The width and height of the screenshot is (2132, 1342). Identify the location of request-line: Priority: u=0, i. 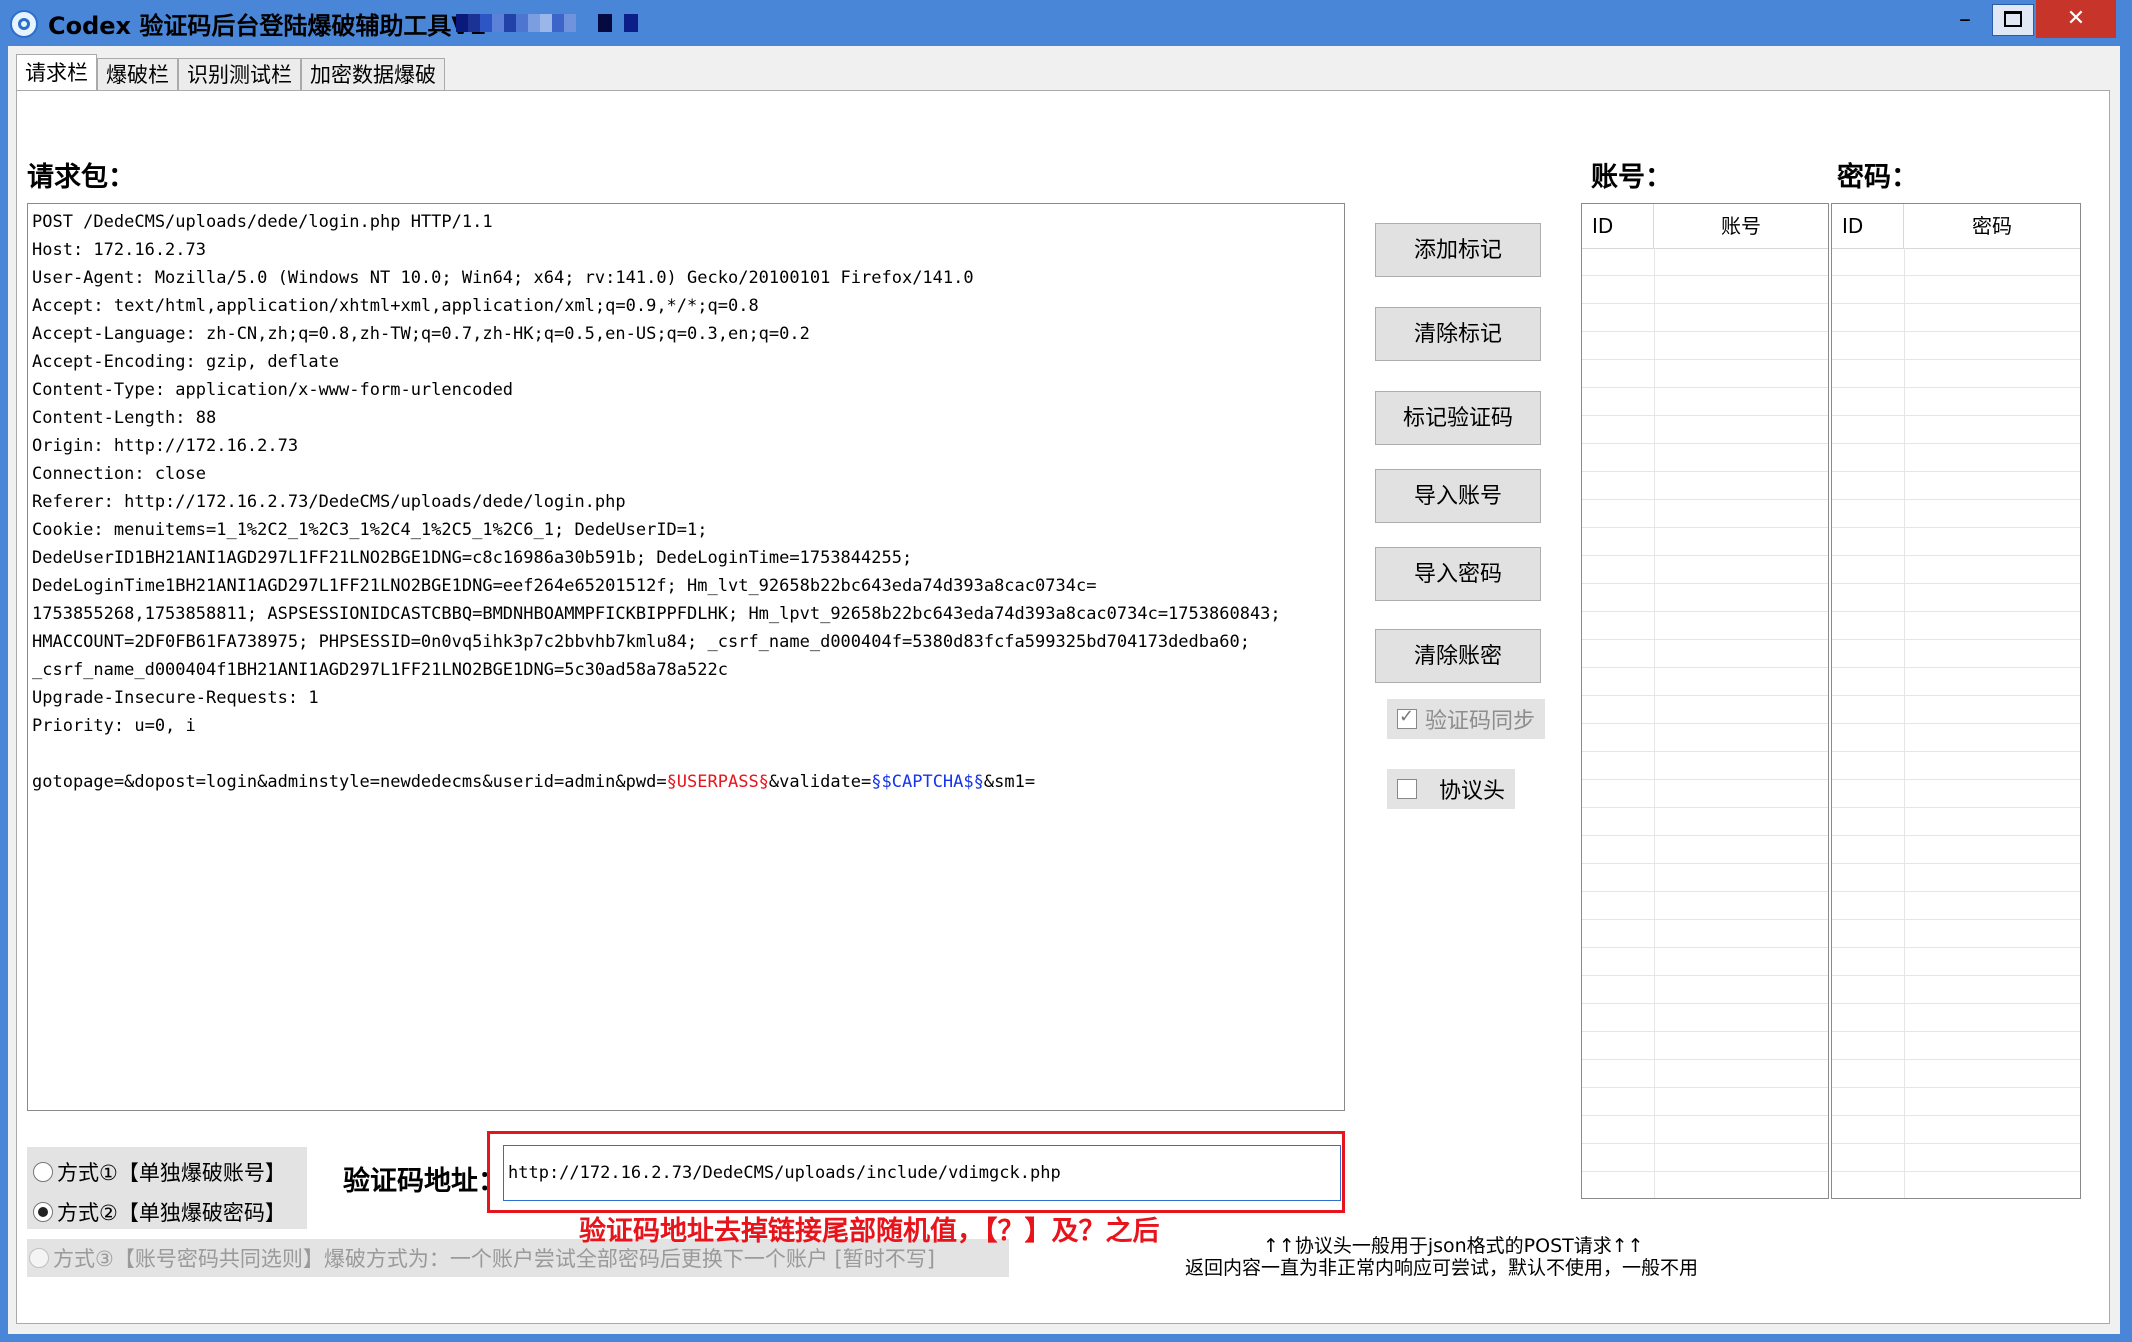
(114, 726).